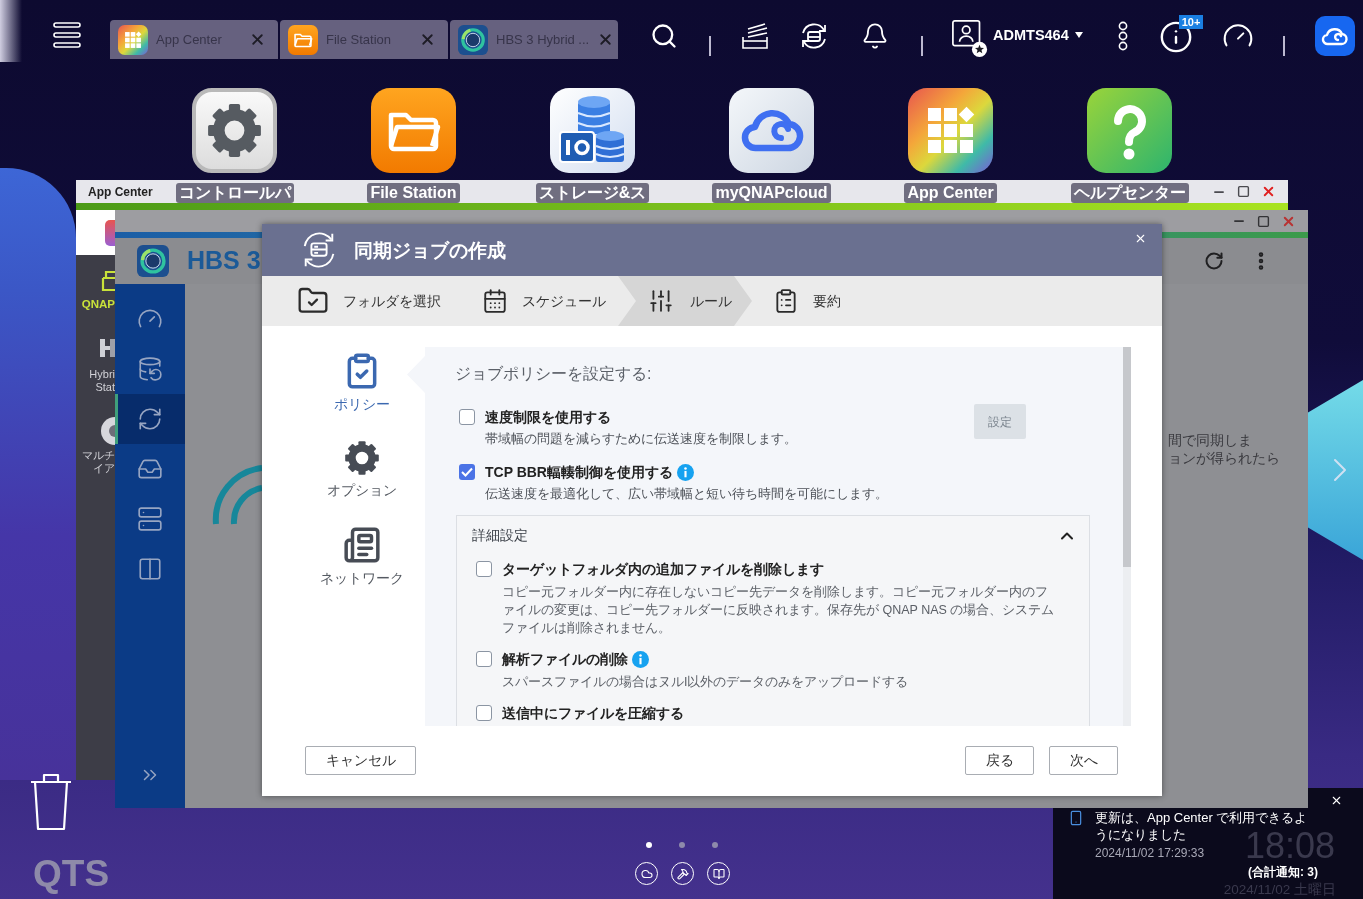 The height and width of the screenshot is (899, 1363). I want to click on sidebar-item, so click(150, 419).